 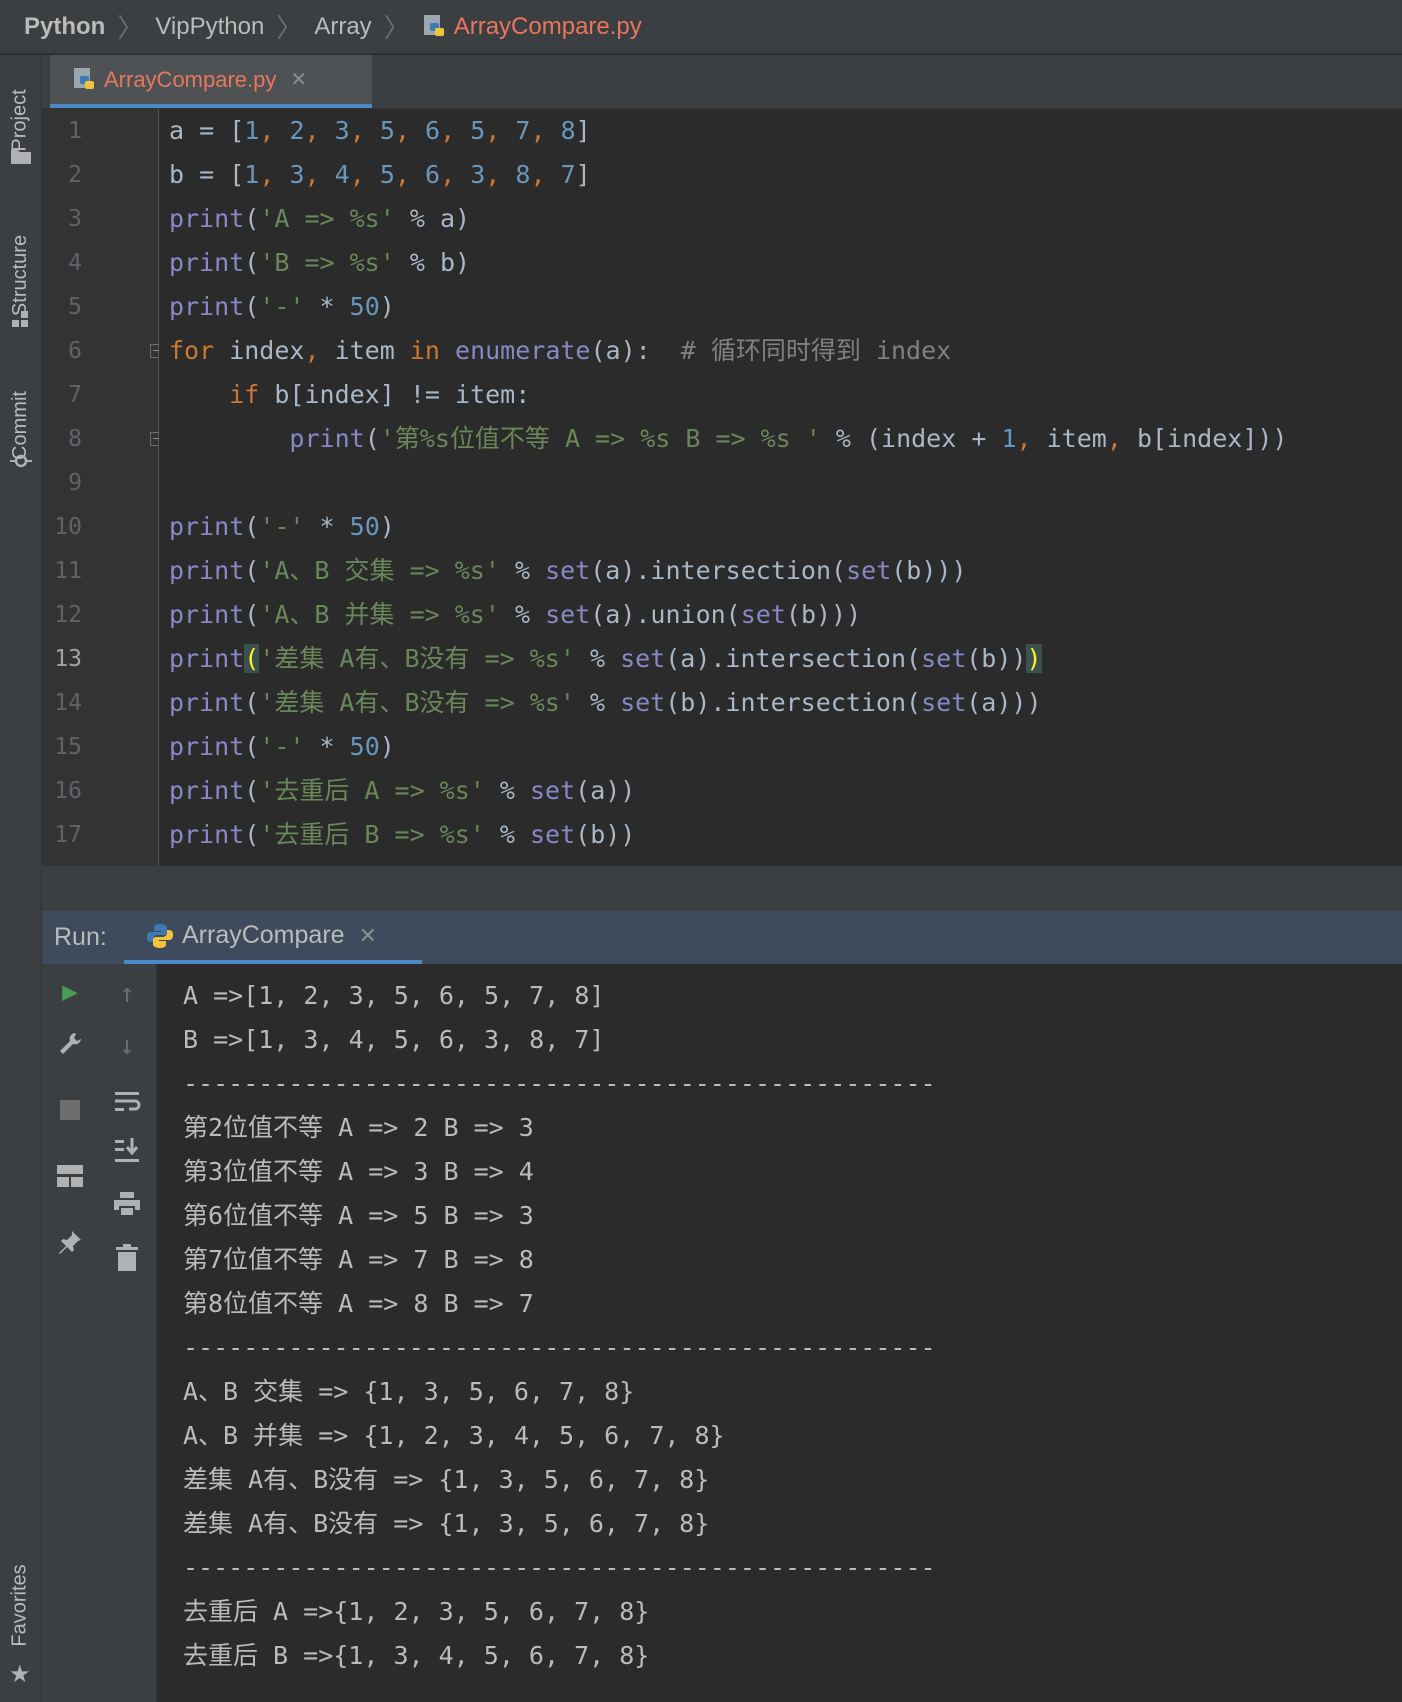 I want to click on line-number: 5, so click(x=75, y=307).